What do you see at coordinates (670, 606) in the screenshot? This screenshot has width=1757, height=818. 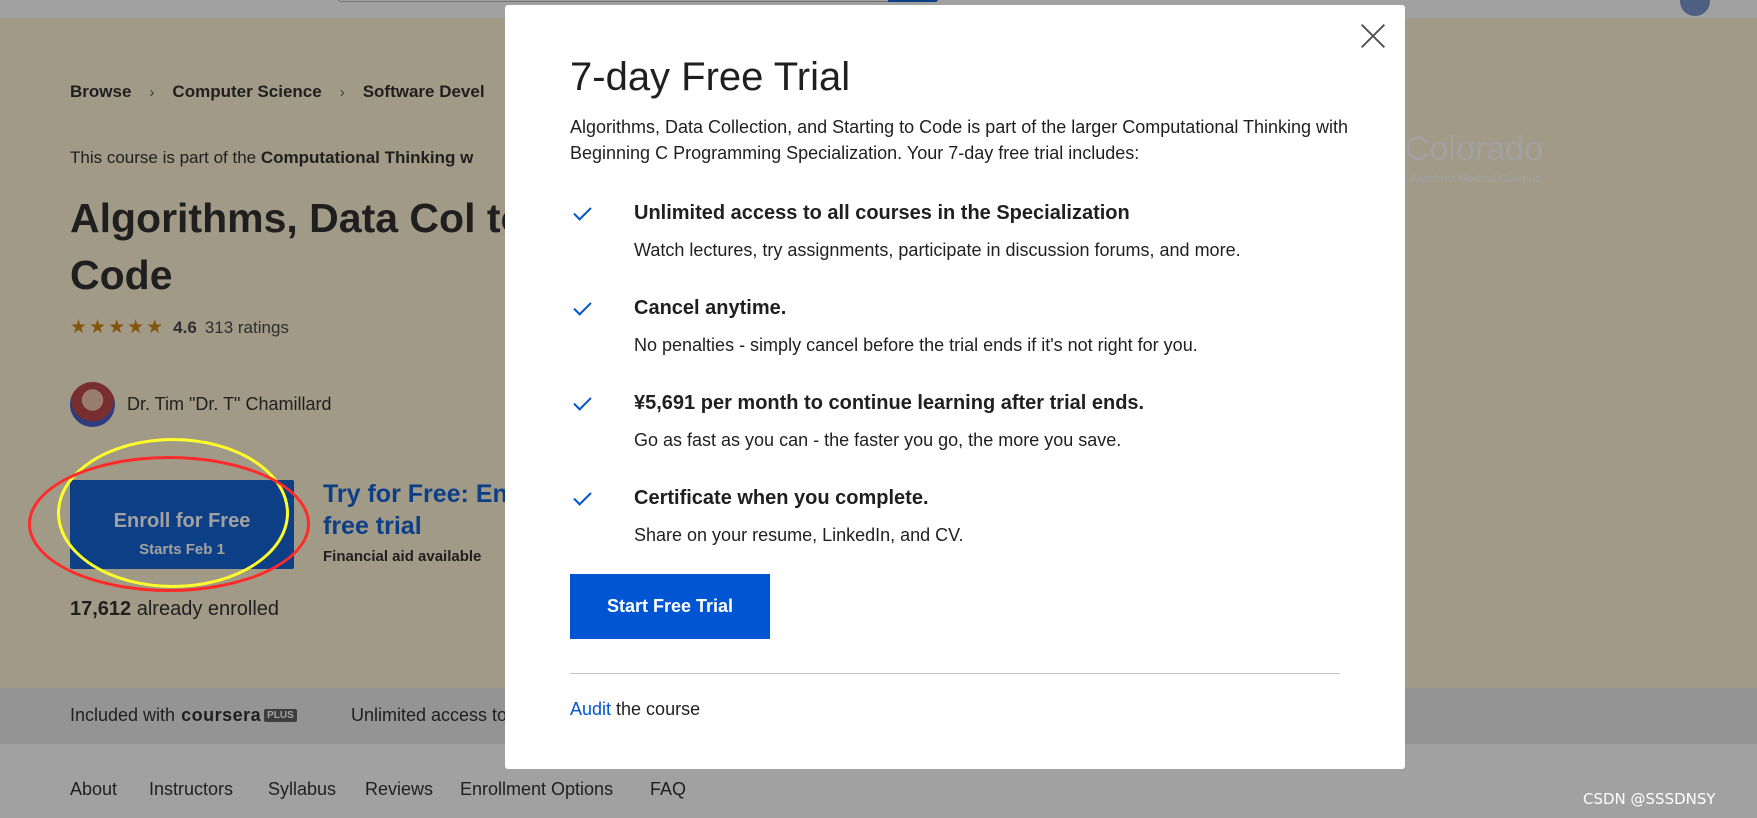 I see `start-free-trial-button: Start Free Trial` at bounding box center [670, 606].